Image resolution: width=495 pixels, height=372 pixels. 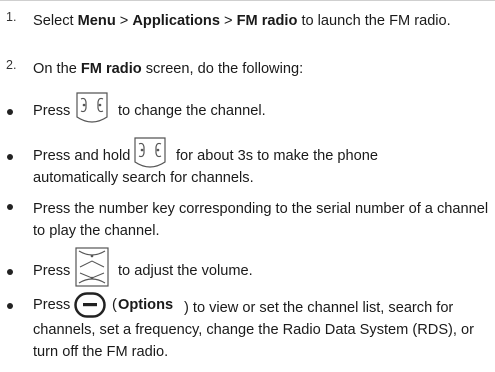 I want to click on navigation-up-down-keys-icon, so click(x=92, y=267).